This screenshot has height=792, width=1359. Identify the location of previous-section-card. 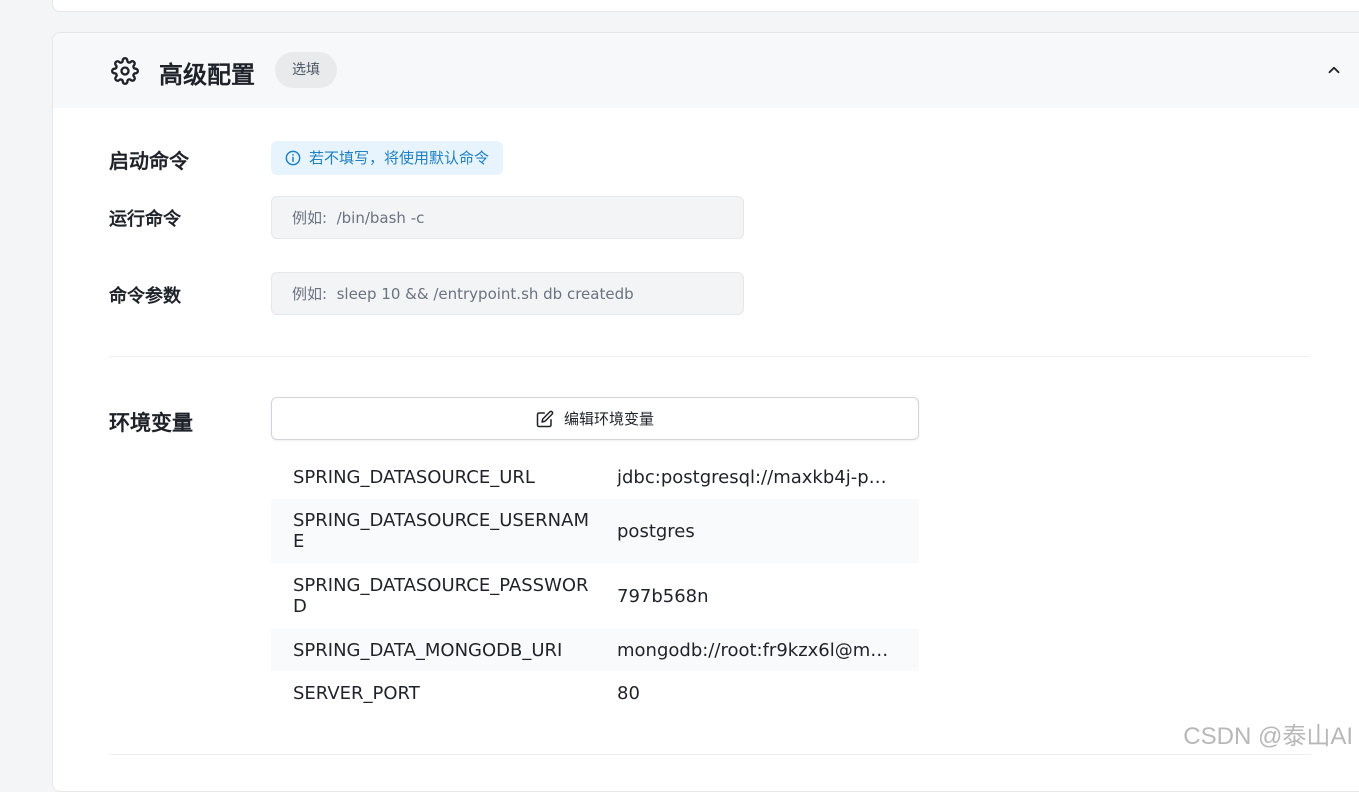
(705, 6).